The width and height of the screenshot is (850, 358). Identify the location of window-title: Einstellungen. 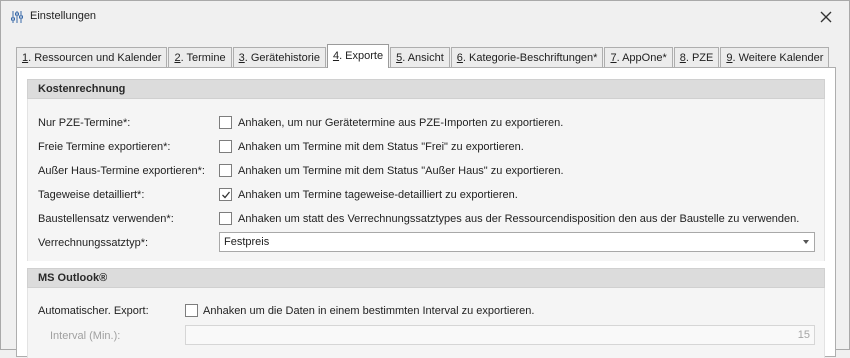
(63, 16).